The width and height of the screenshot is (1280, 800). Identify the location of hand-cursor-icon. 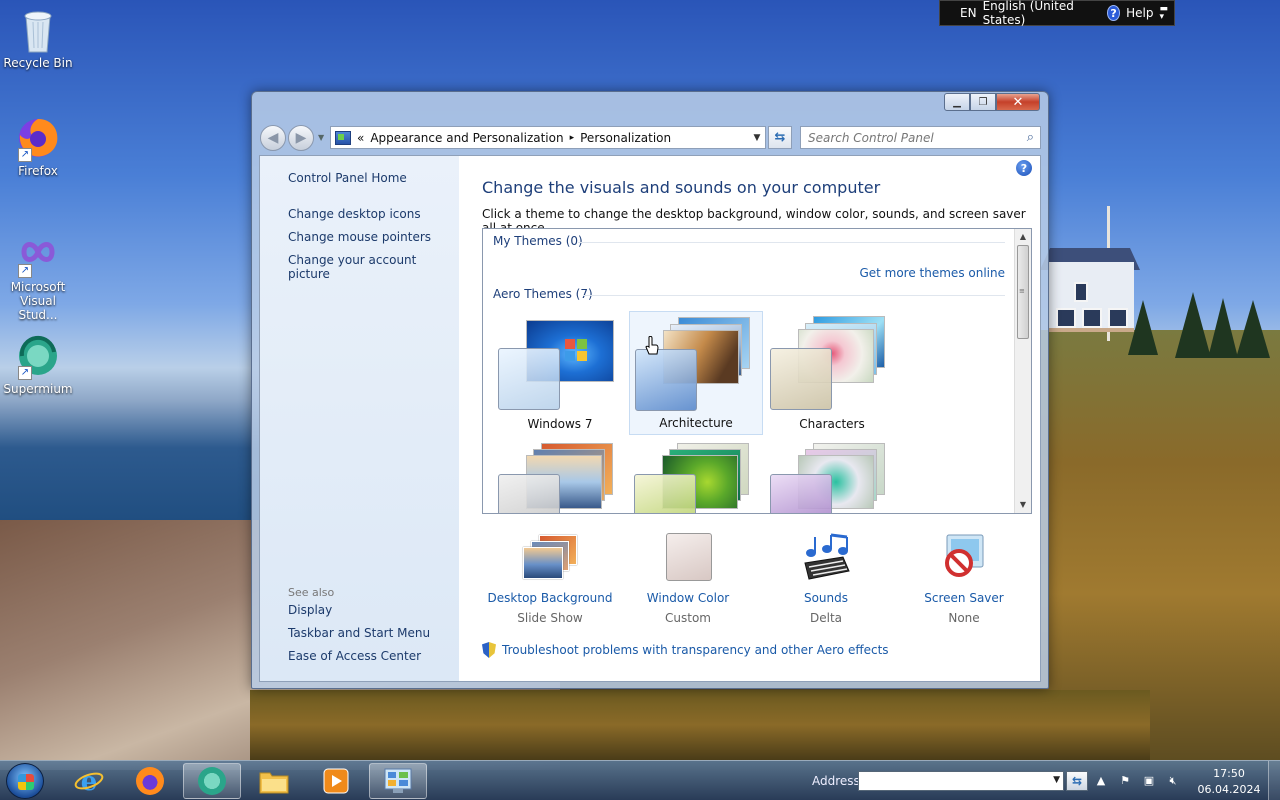
(652, 345).